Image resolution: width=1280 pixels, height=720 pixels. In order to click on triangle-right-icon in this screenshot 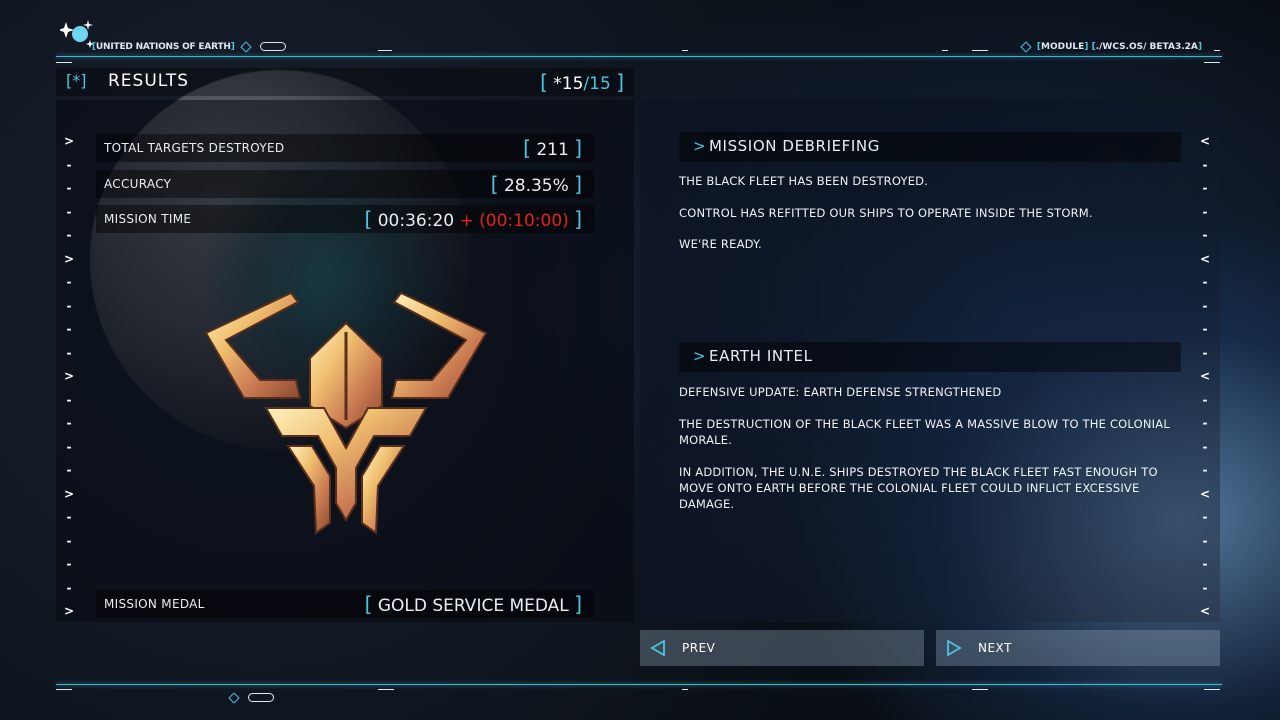, I will do `click(954, 648)`.